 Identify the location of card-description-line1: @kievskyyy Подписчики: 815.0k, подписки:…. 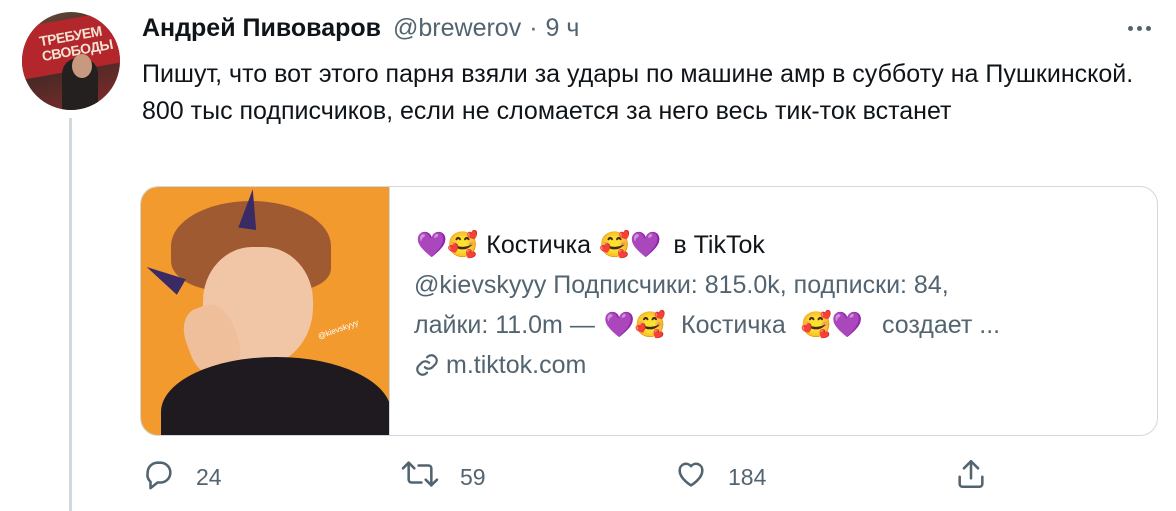
(681, 285).